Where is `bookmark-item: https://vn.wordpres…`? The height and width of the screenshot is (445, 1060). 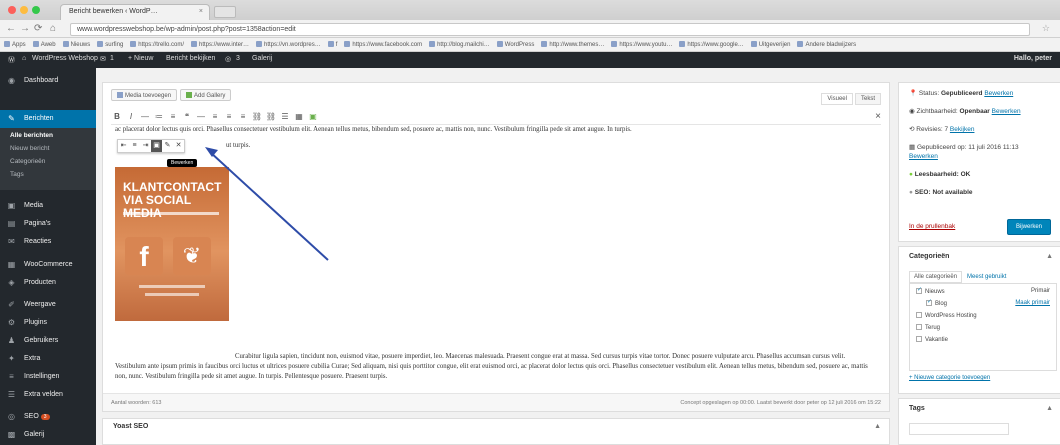
bookmark-item: https://vn.wordpres… is located at coordinates (288, 44).